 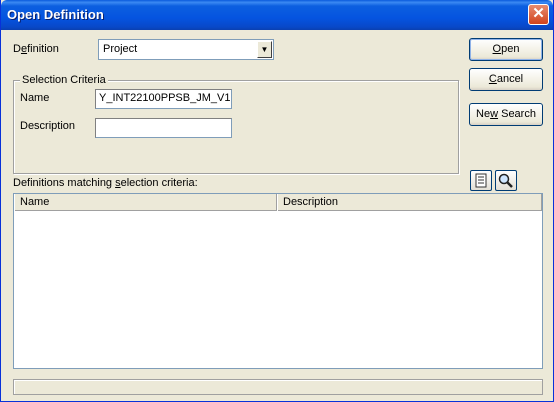 What do you see at coordinates (506, 79) in the screenshot?
I see `cancel-button: Cancel` at bounding box center [506, 79].